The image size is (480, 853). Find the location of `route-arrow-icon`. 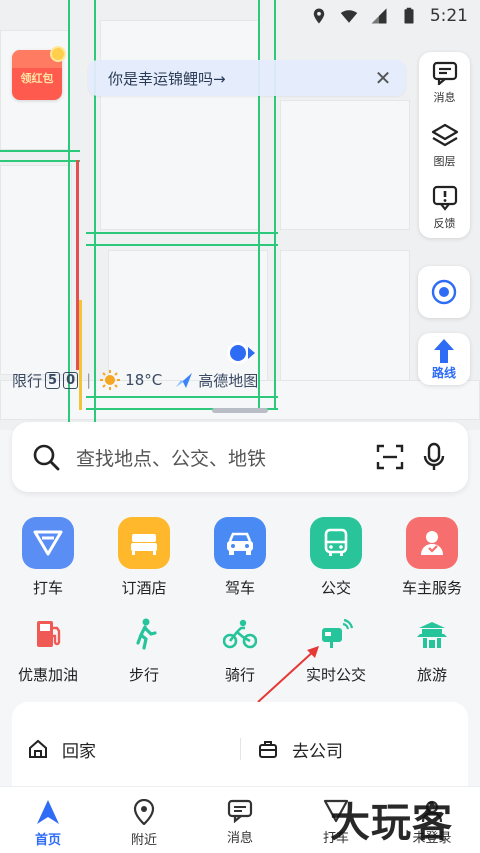

route-arrow-icon is located at coordinates (444, 350).